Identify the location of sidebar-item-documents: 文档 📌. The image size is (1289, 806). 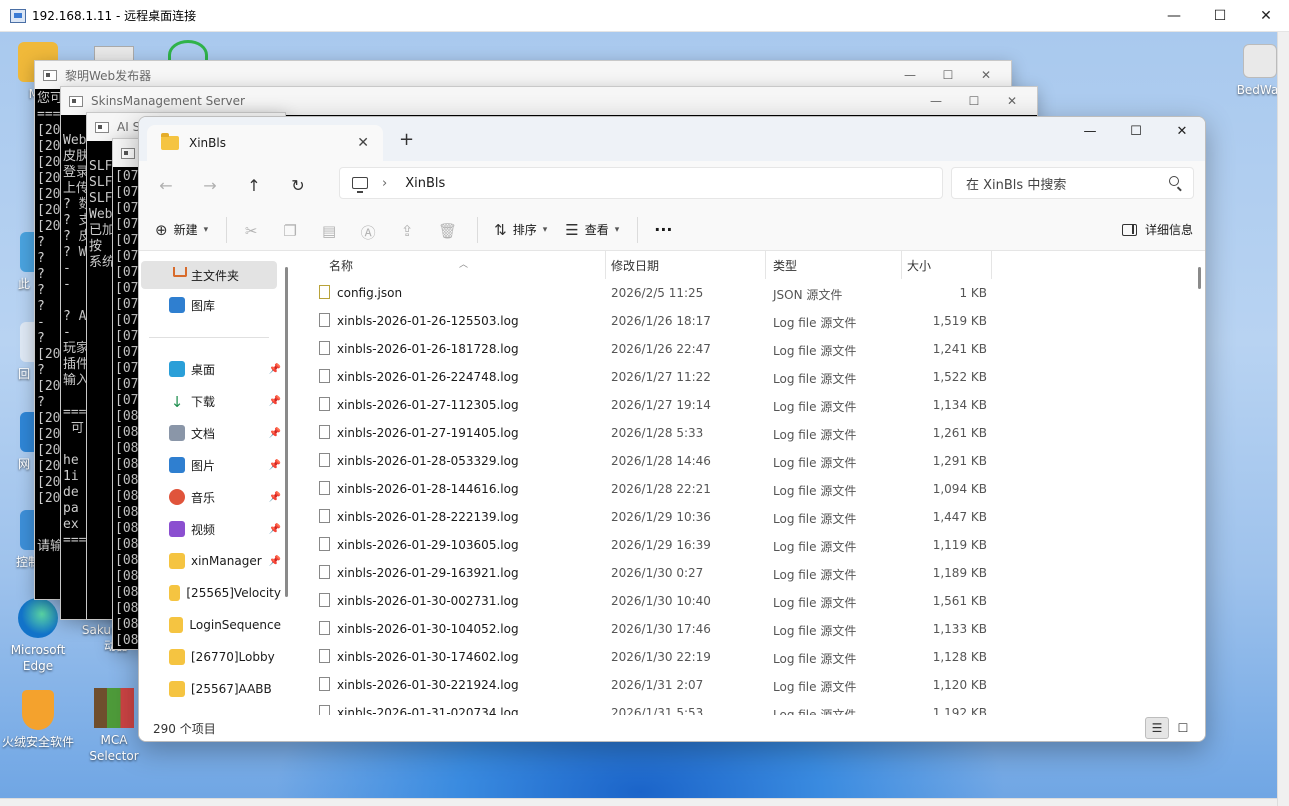
(225, 433).